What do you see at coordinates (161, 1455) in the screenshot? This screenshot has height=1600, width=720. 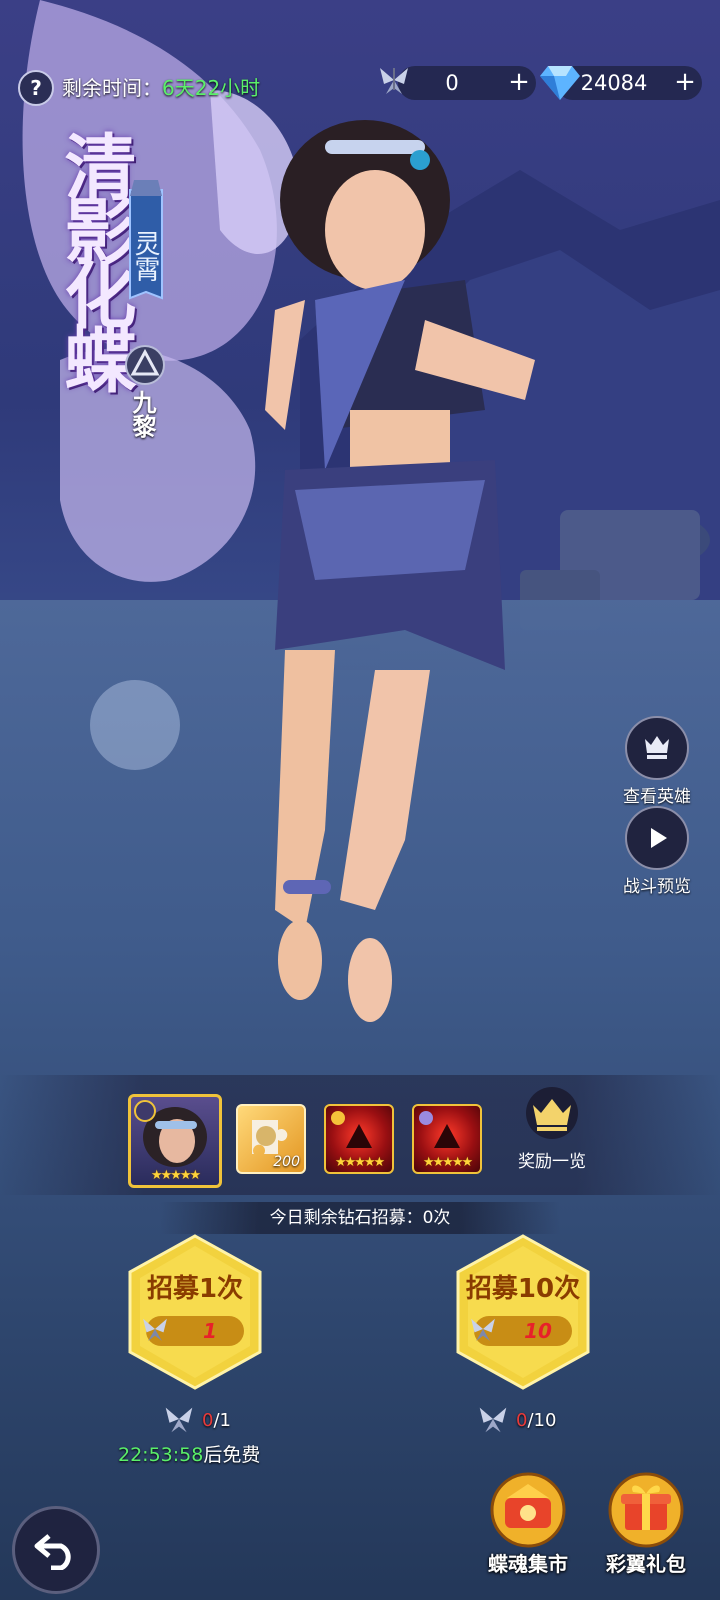 I see `free-timer-value: 22:53:58` at bounding box center [161, 1455].